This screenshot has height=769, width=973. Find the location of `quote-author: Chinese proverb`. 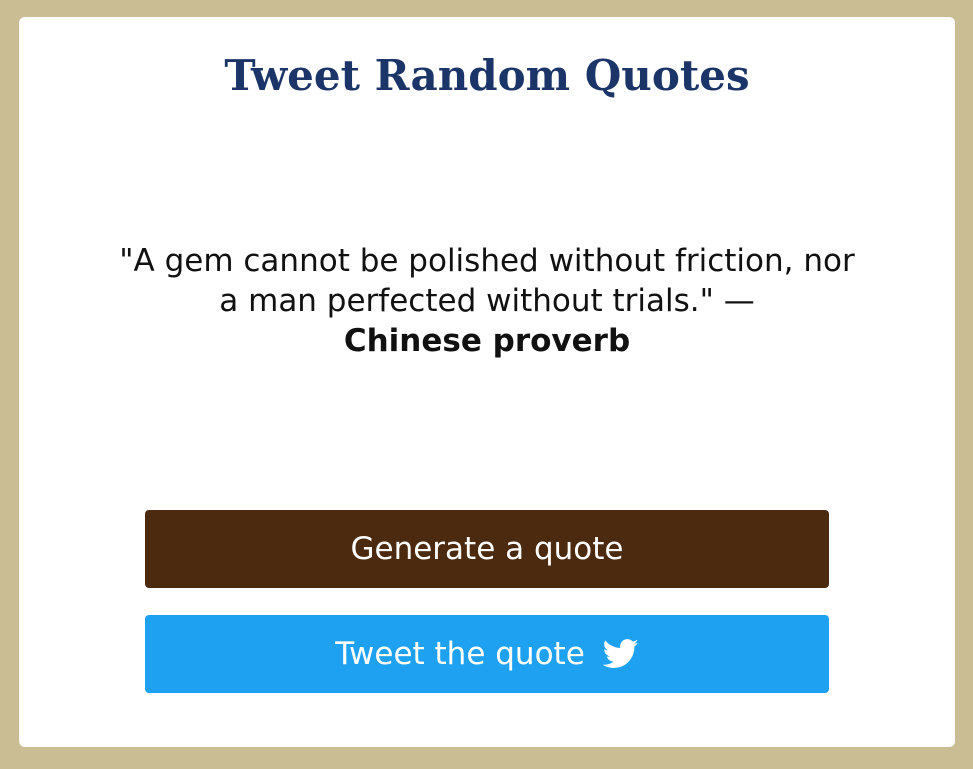

quote-author: Chinese proverb is located at coordinates (487, 341).